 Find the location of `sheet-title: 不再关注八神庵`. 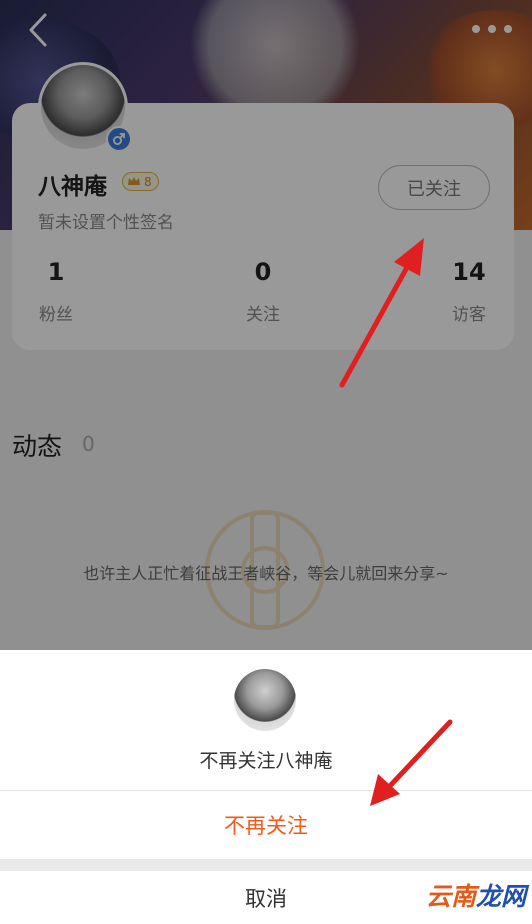

sheet-title: 不再关注八神庵 is located at coordinates (266, 761).